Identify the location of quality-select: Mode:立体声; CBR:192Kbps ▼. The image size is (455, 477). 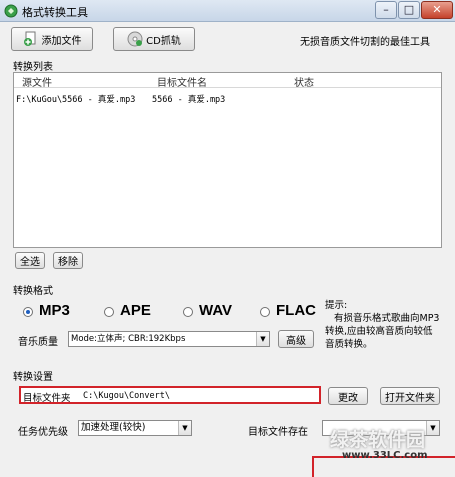
(169, 339).